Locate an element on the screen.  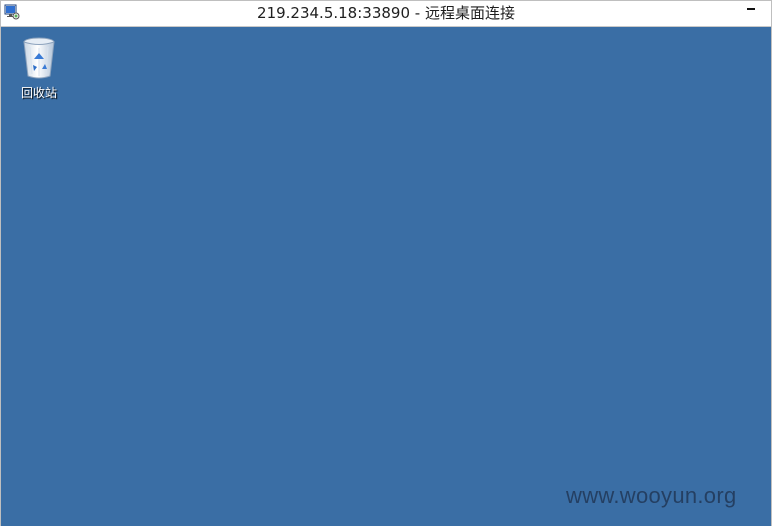
watermark: www.wooyun.org is located at coordinates (651, 495).